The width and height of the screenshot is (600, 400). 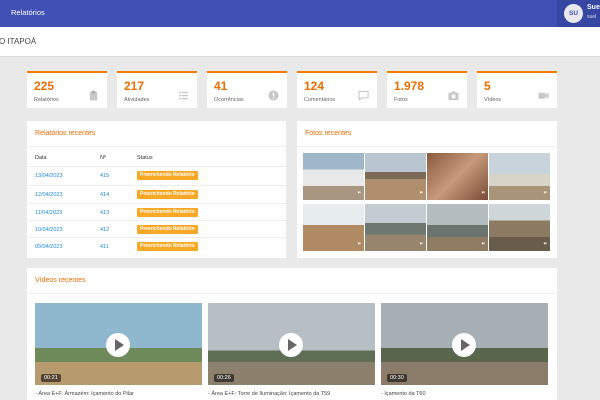 I want to click on stat-value: 217, so click(x=134, y=86).